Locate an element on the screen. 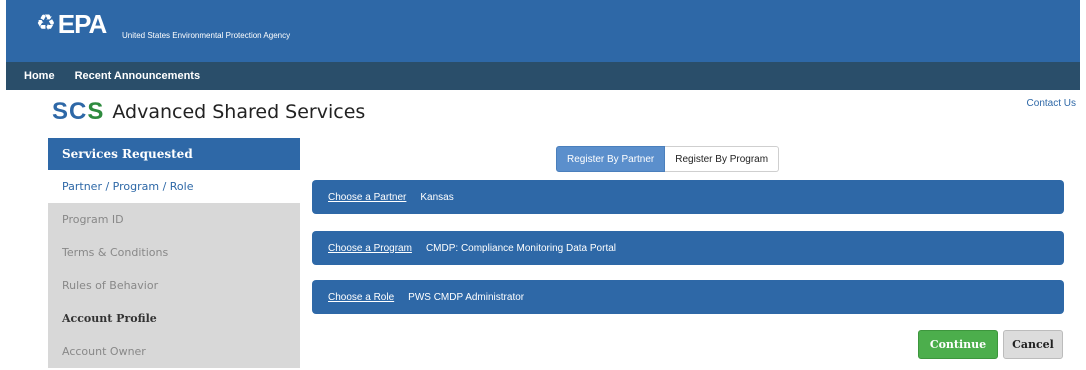 This screenshot has height=370, width=1086. sidebar-item-account-profile: Account Profile is located at coordinates (174, 318).